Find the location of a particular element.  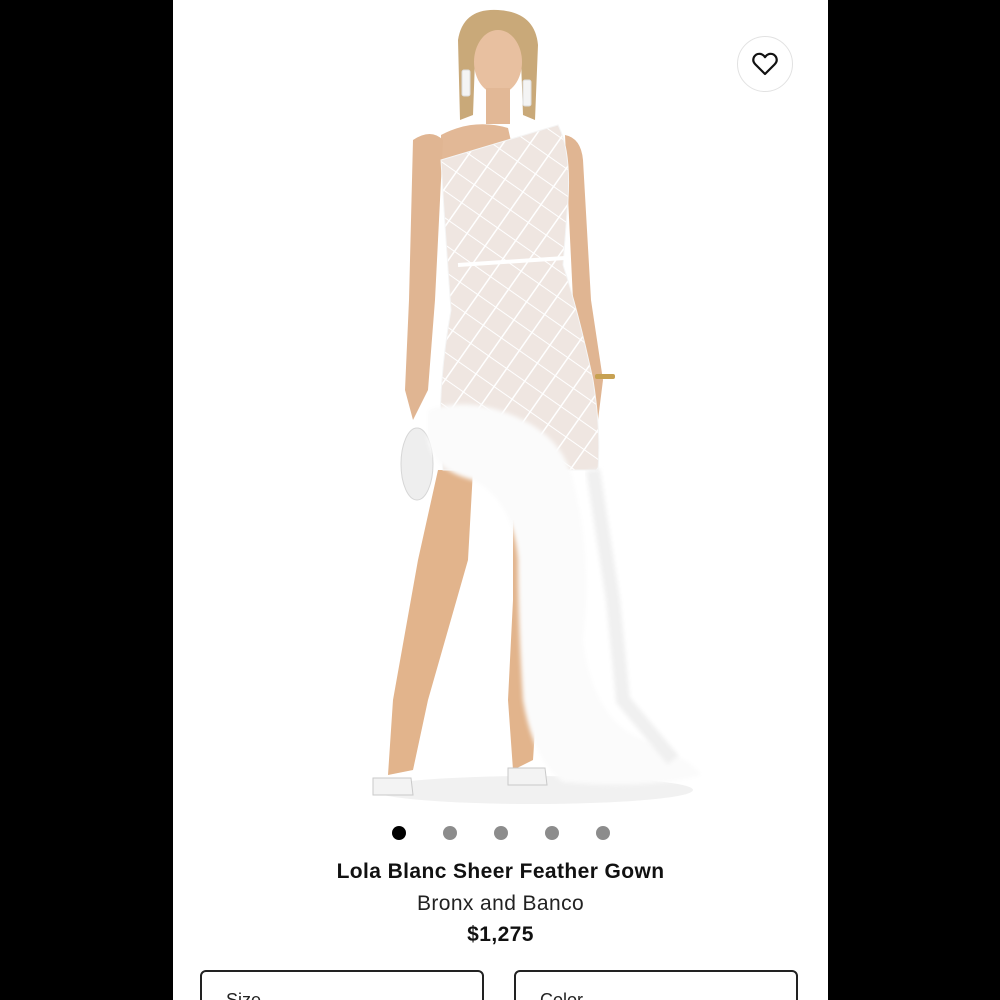

gallery-pagination is located at coordinates (500, 833).